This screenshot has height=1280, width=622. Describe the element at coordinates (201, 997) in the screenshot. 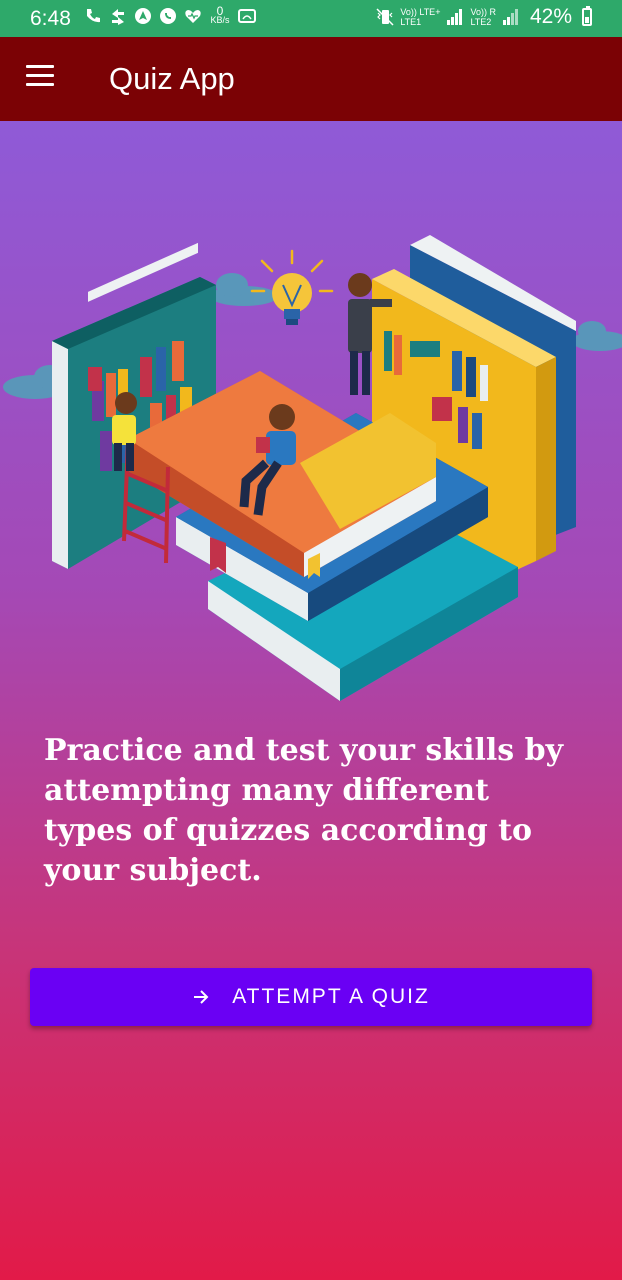

I see `arrow-right-icon` at that location.